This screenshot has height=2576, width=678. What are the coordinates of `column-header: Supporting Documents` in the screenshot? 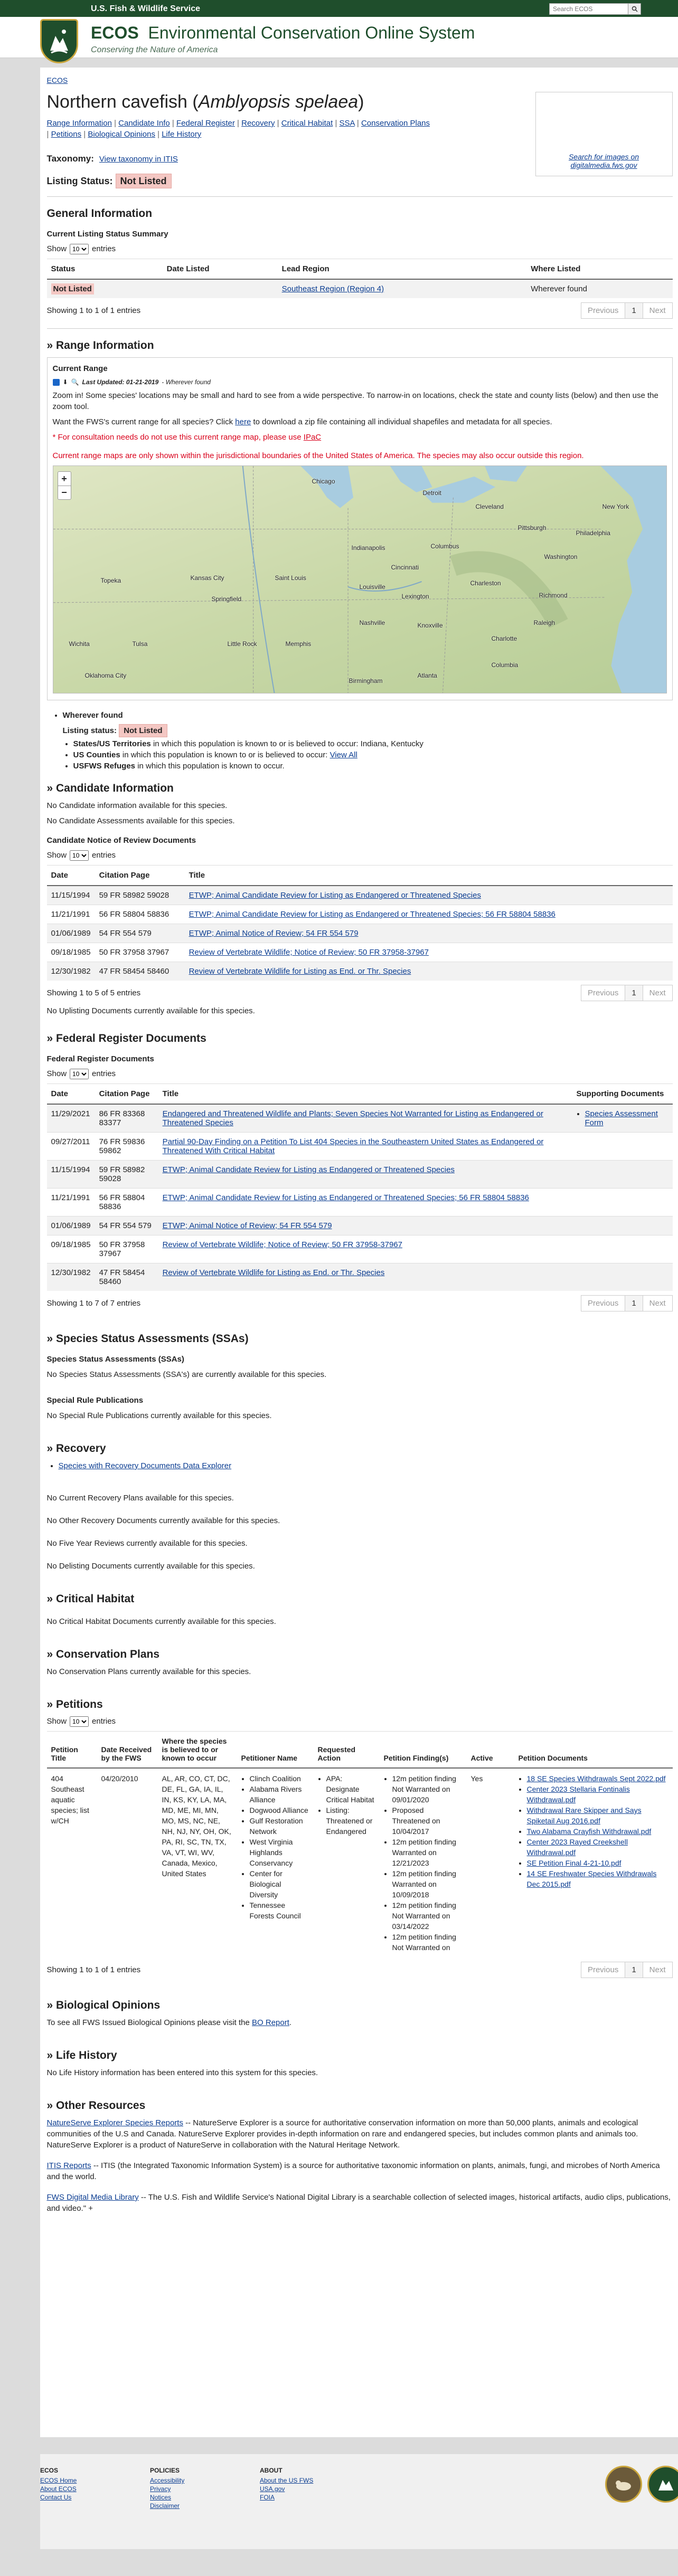 It's located at (622, 1094).